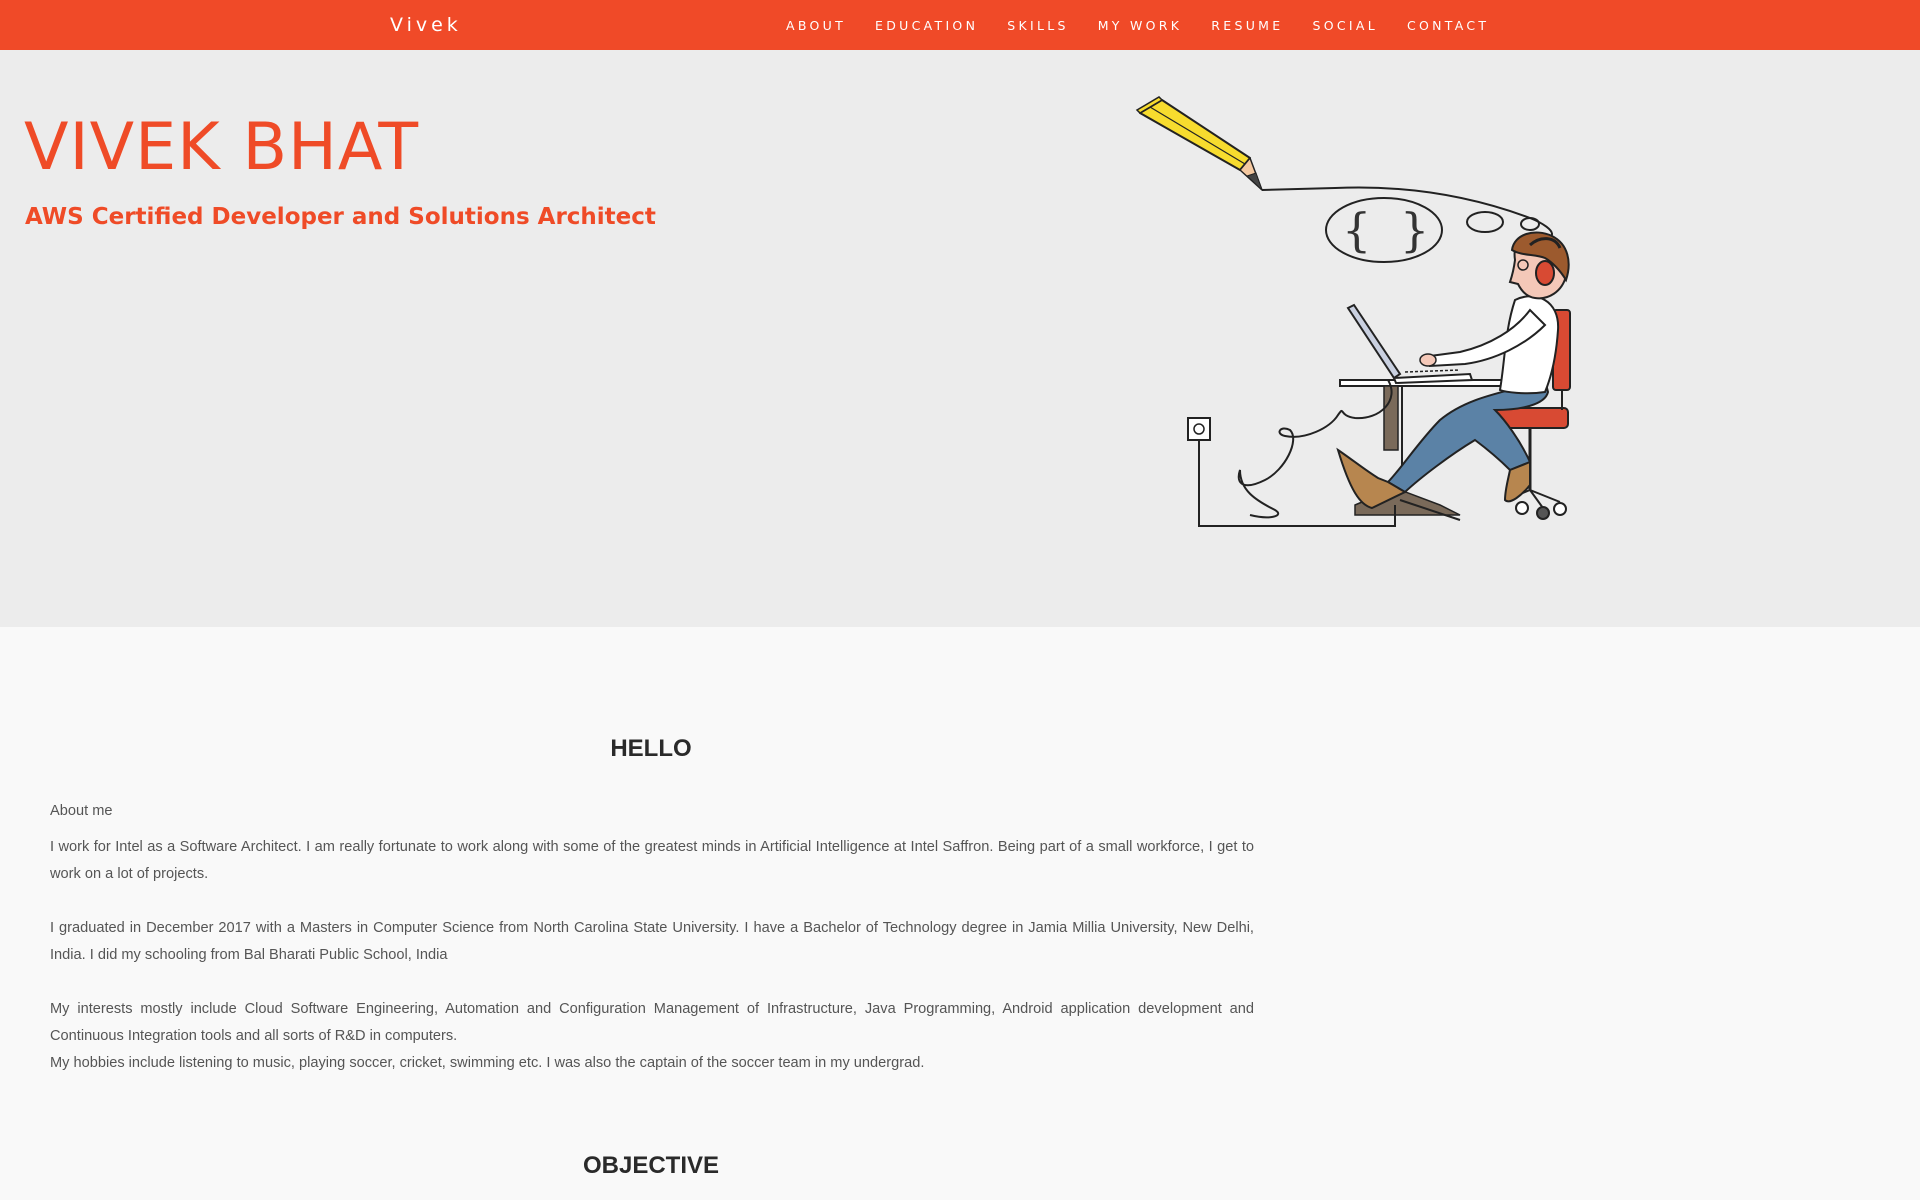 Image resolution: width=1920 pixels, height=1200 pixels. I want to click on nav-link-education: EDUCATION, so click(926, 25).